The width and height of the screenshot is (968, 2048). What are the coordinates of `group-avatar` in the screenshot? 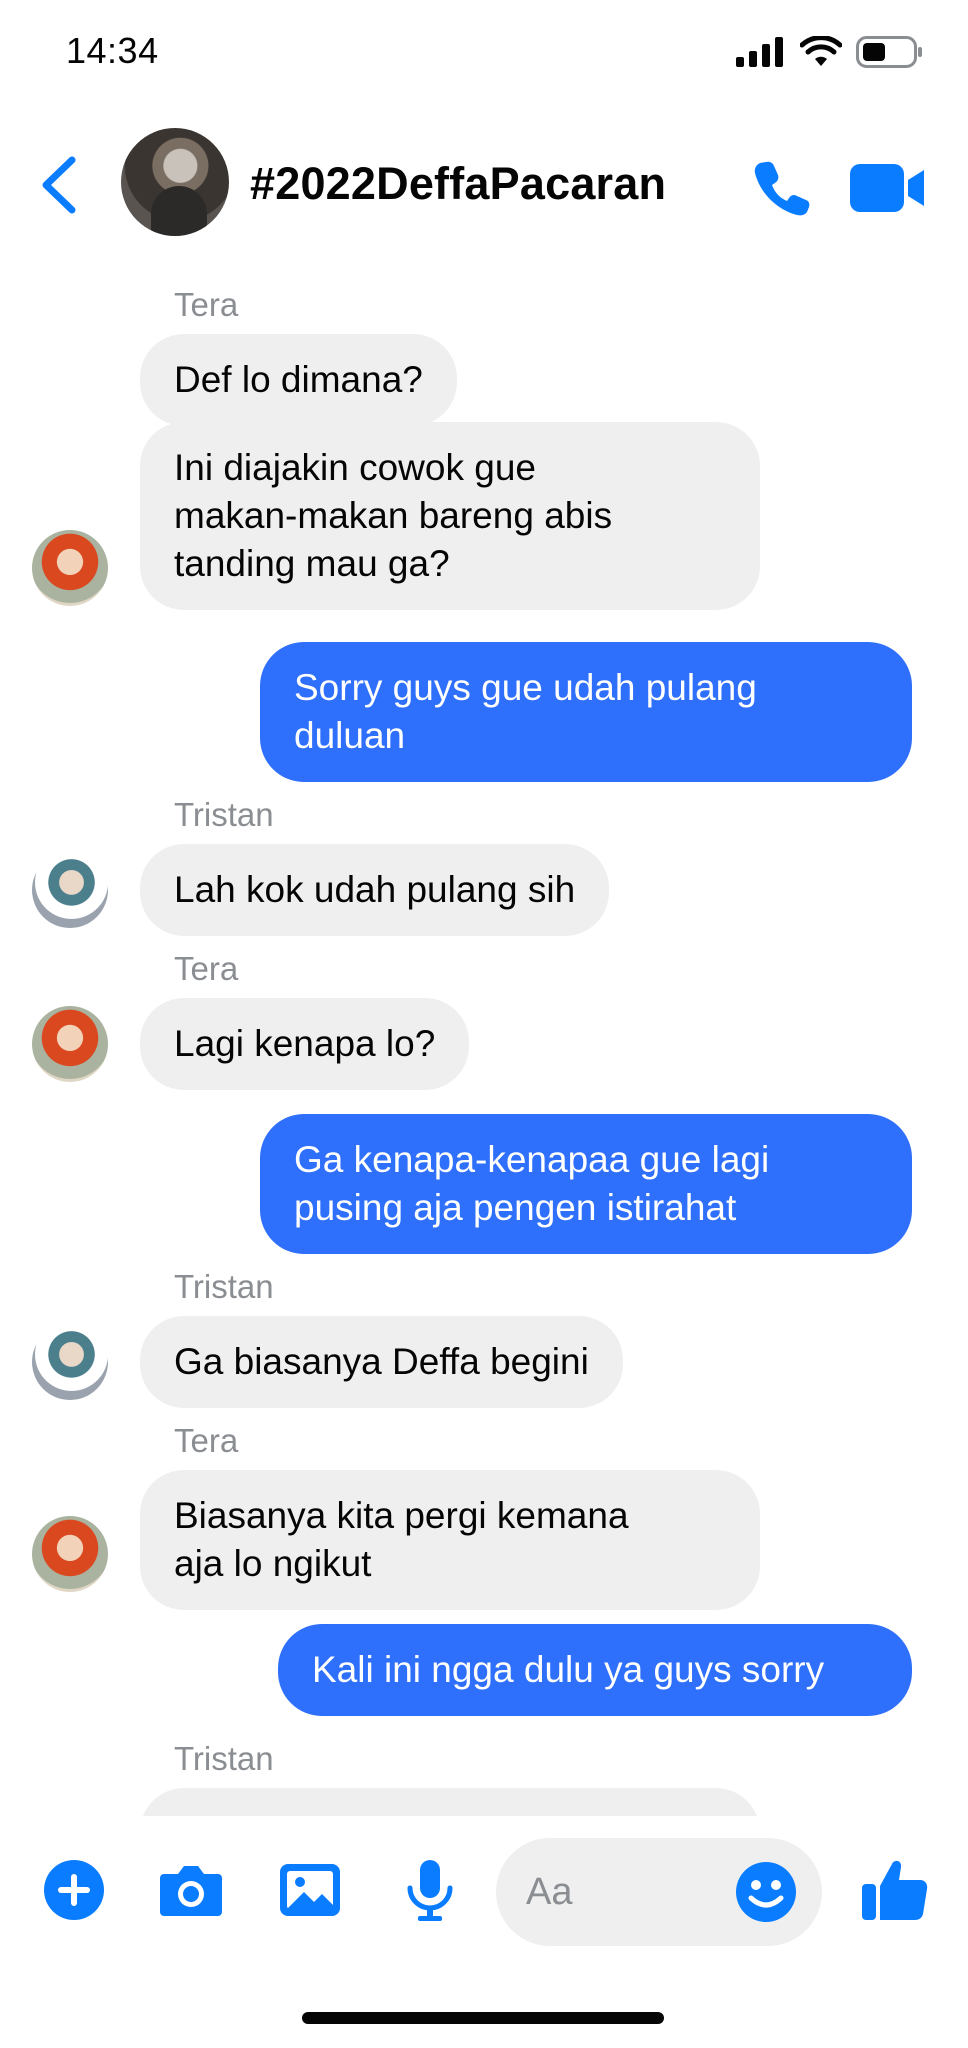 It's located at (175, 182).